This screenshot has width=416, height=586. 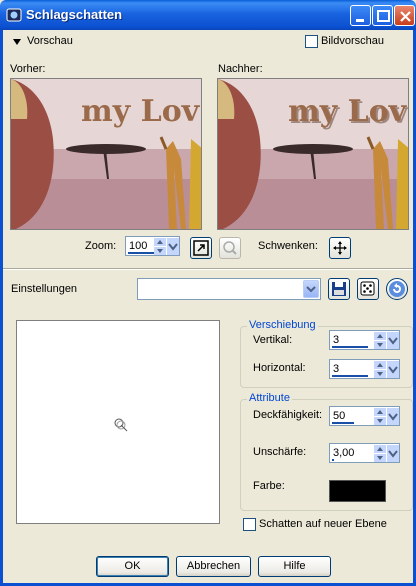 I want to click on new-layer-checkbox, so click(x=249, y=524).